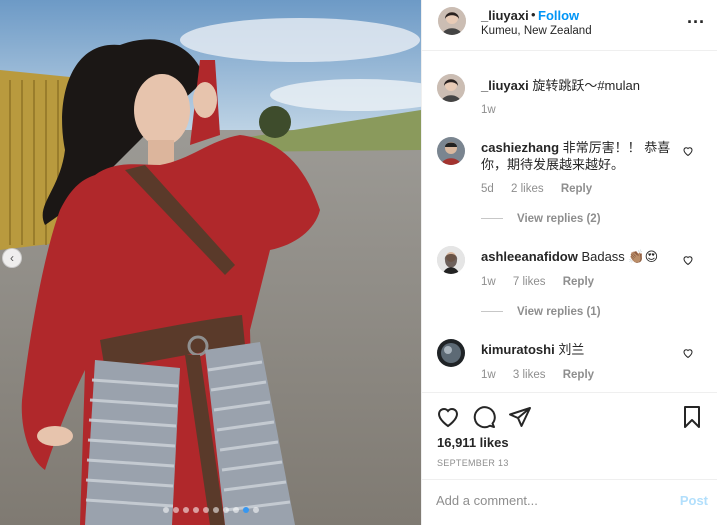 The image size is (717, 525). Describe the element at coordinates (210, 510) in the screenshot. I see `carousel-dots` at that location.